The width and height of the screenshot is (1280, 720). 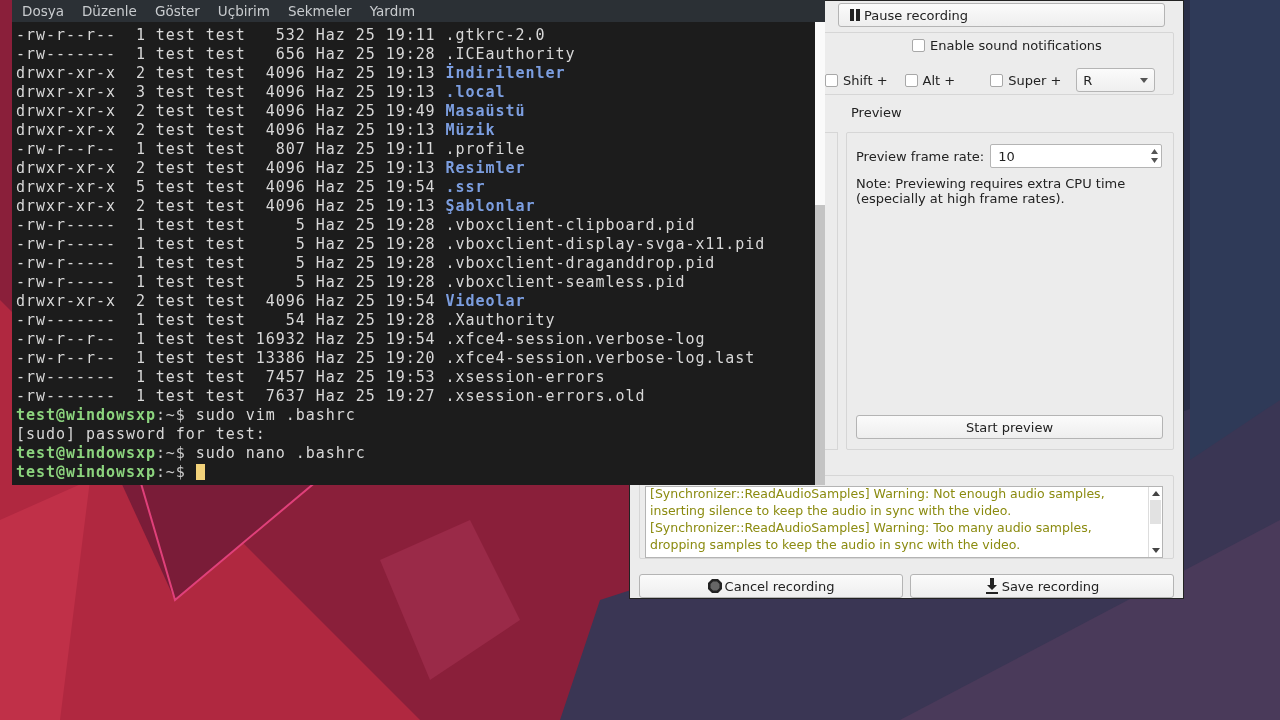 I want to click on command-text: sudo vim .bashrc, so click(x=275, y=415).